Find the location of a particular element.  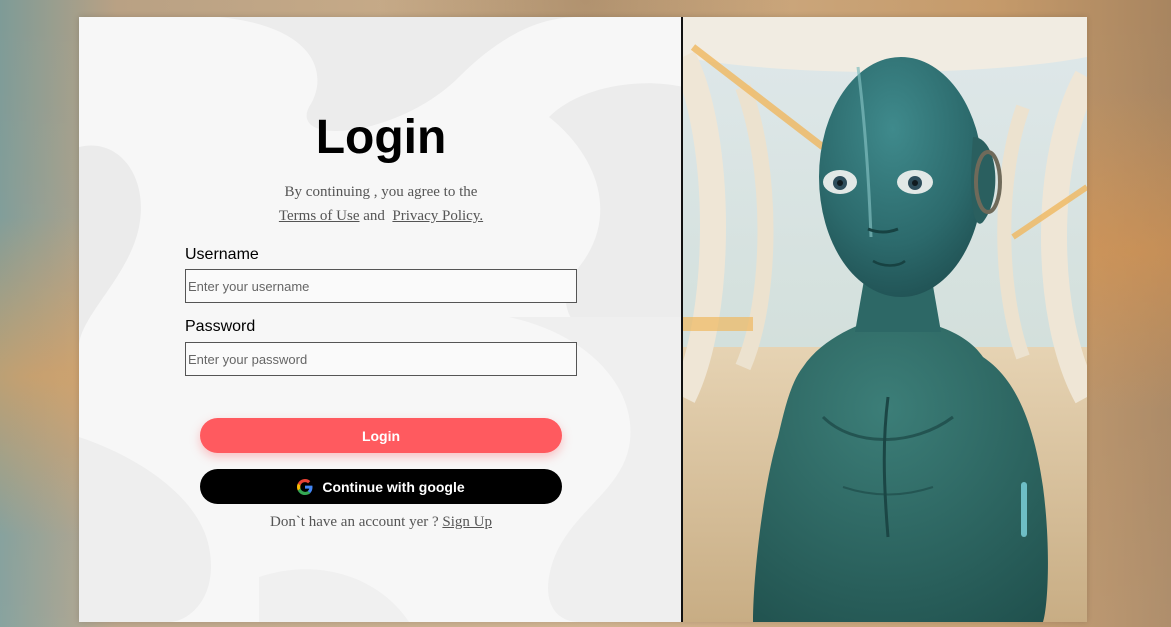

password-label: Password is located at coordinates (220, 326).